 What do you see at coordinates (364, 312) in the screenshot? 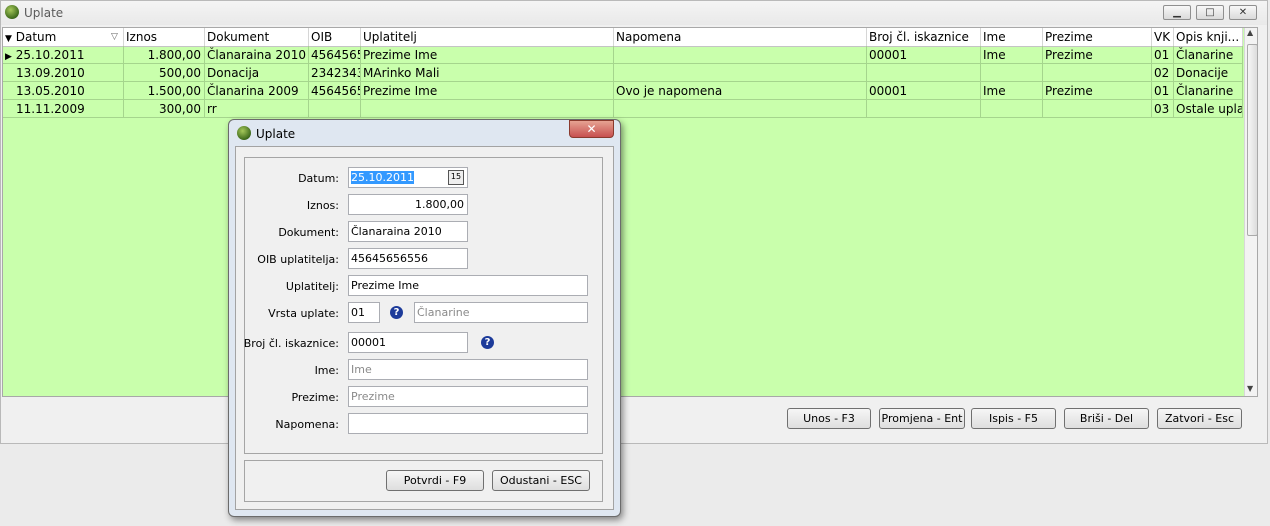
I see `vrsta-field: 01` at bounding box center [364, 312].